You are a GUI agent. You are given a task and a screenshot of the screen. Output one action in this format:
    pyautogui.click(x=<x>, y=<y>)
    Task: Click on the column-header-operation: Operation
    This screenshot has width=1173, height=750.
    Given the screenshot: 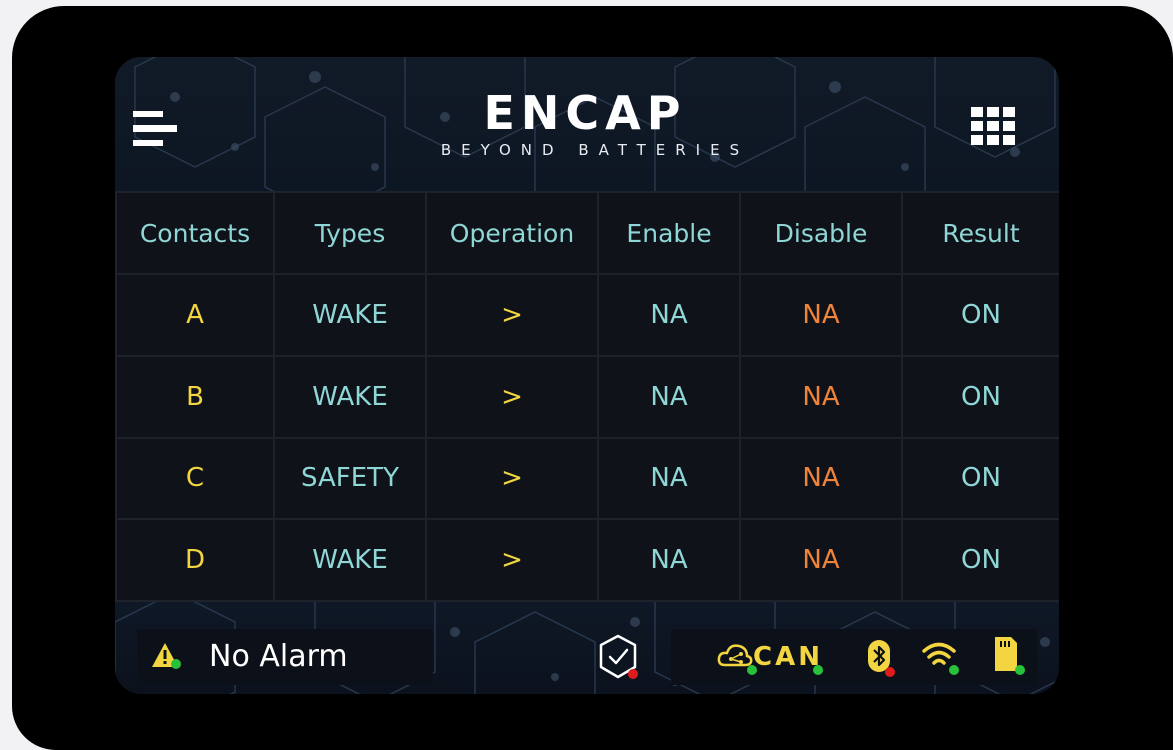 What is the action you would take?
    pyautogui.click(x=512, y=233)
    